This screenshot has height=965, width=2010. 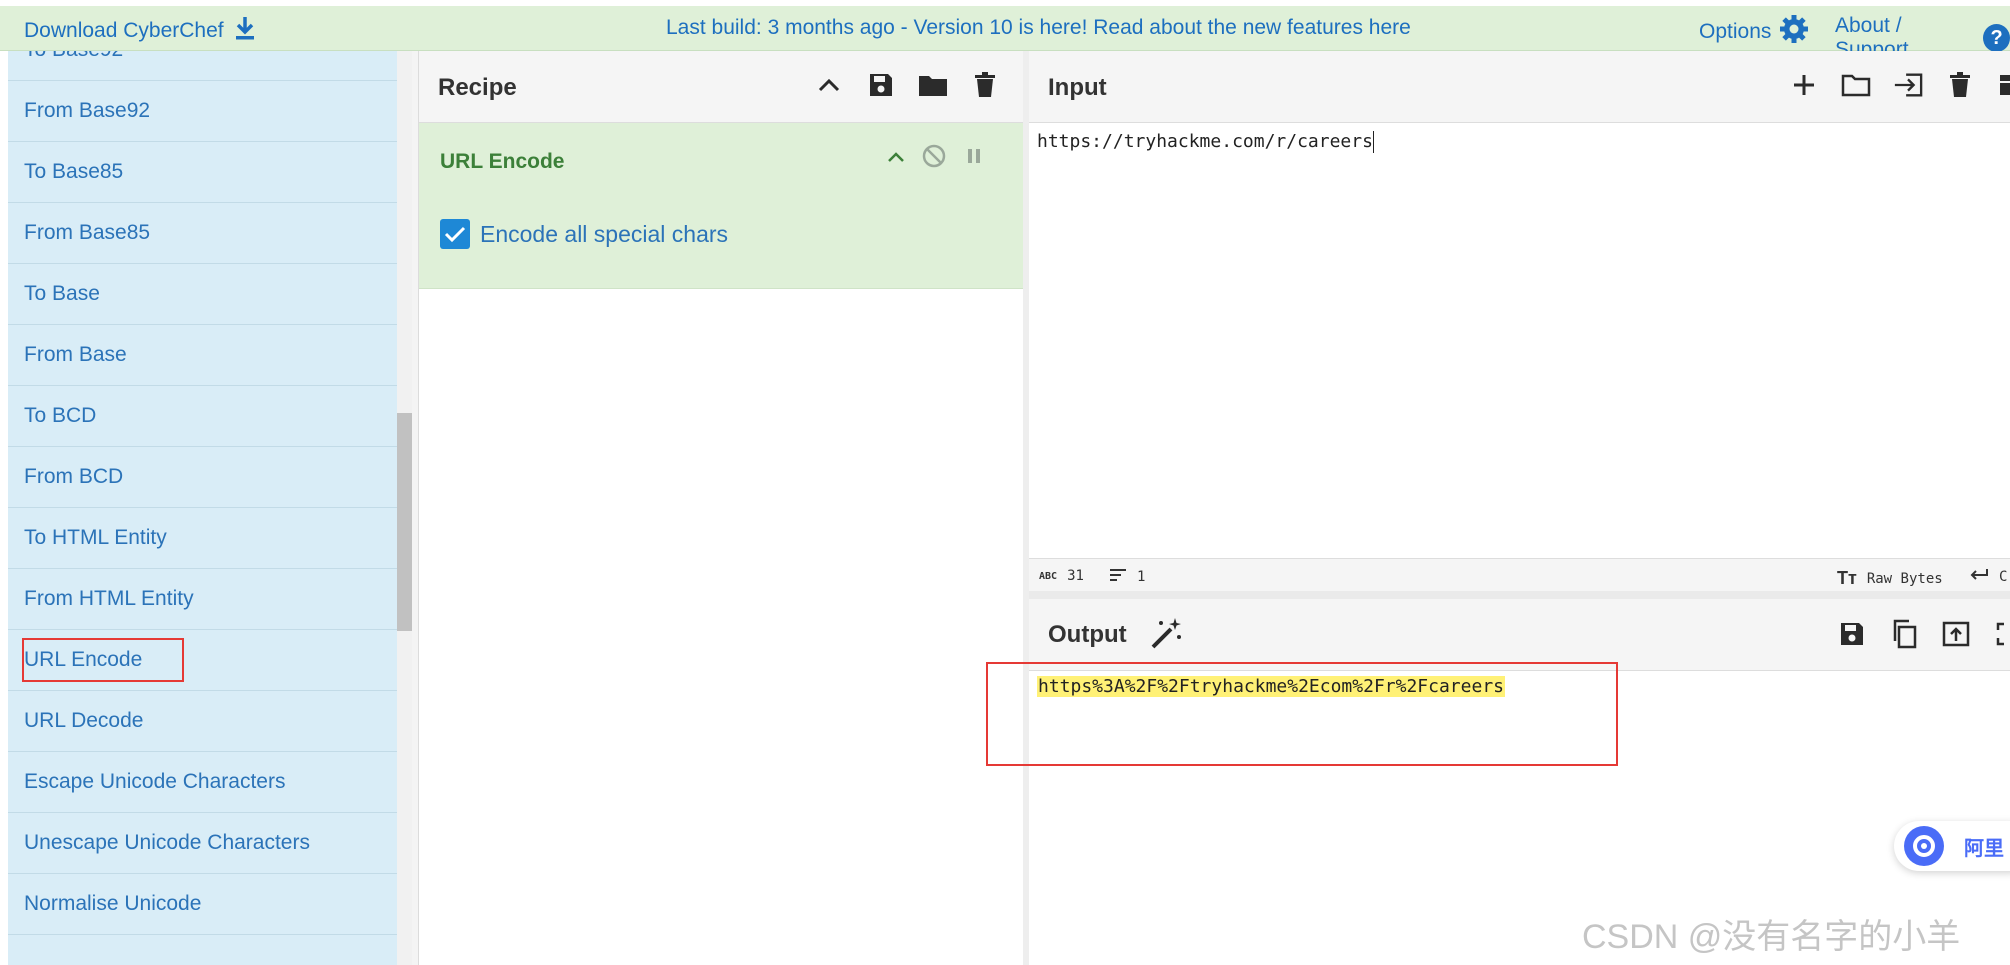 I want to click on encoding-label: Raw Bytes, so click(x=1905, y=579).